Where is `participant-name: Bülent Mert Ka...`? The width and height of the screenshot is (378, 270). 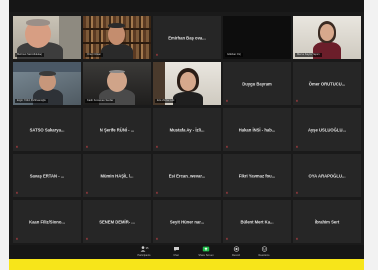 participant-name: Bülent Mert Ka... is located at coordinates (257, 221).